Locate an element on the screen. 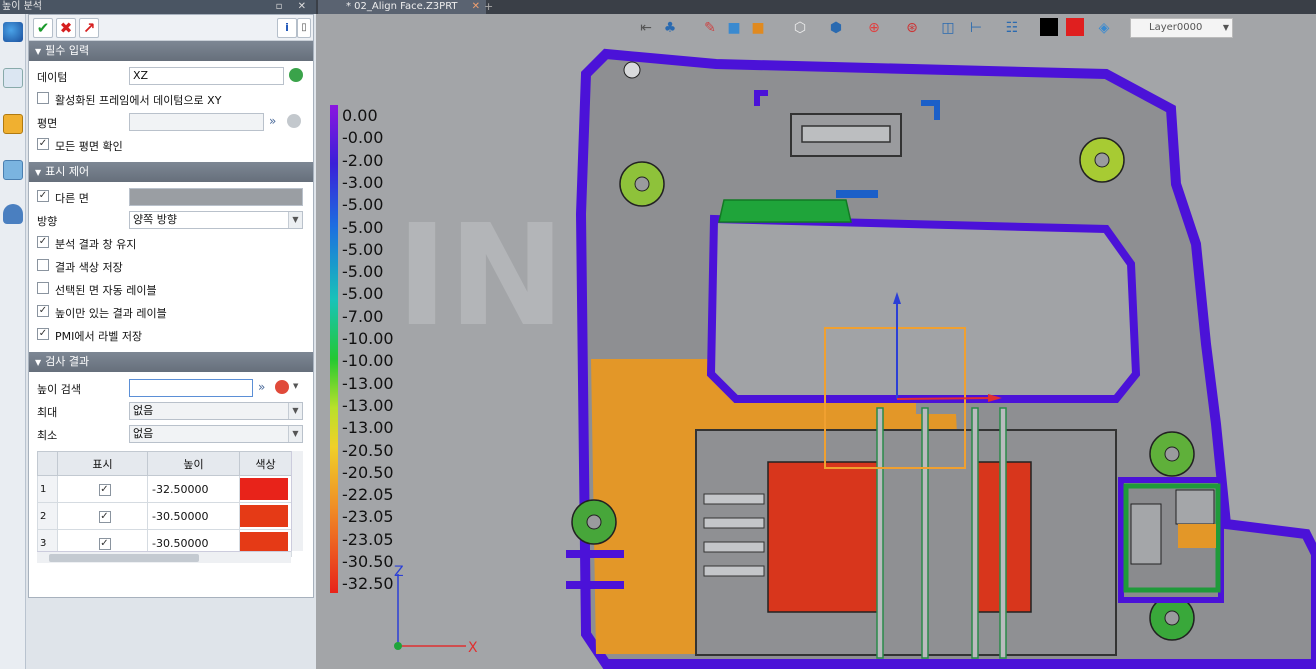 This screenshot has height=669, width=1316. row-index: 1 is located at coordinates (47, 489).